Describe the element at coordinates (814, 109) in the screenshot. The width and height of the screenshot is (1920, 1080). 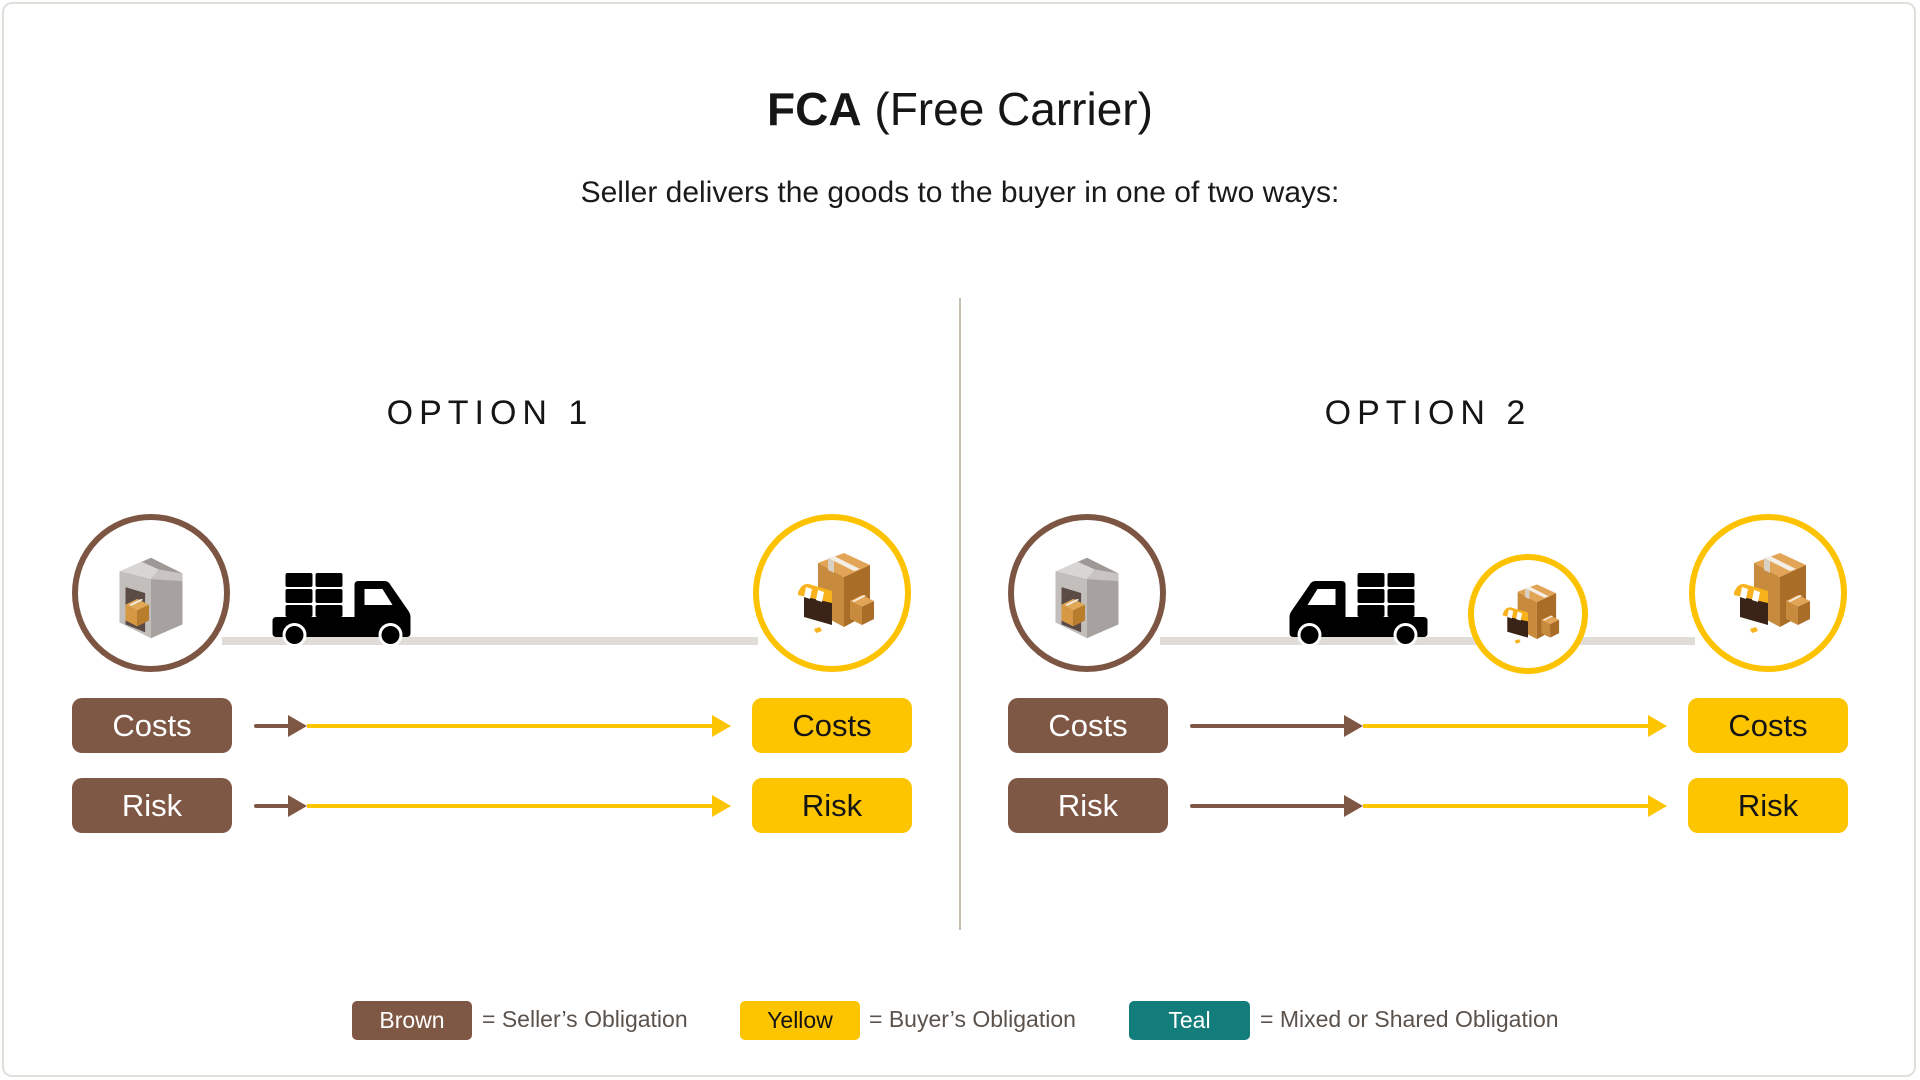
I see `title-acronym: FCA` at that location.